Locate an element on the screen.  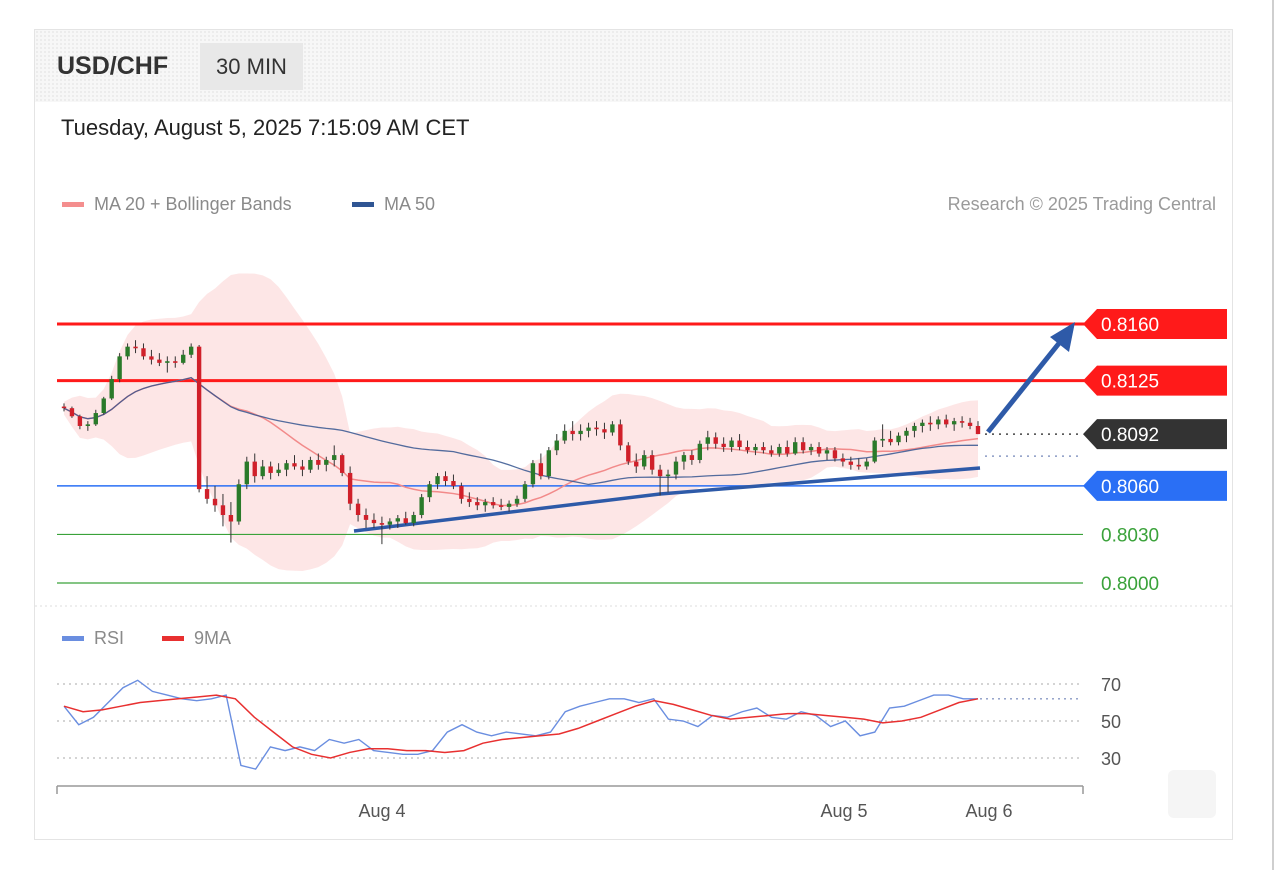
resistance-tag-label: 0.8160 is located at coordinates (1130, 325).